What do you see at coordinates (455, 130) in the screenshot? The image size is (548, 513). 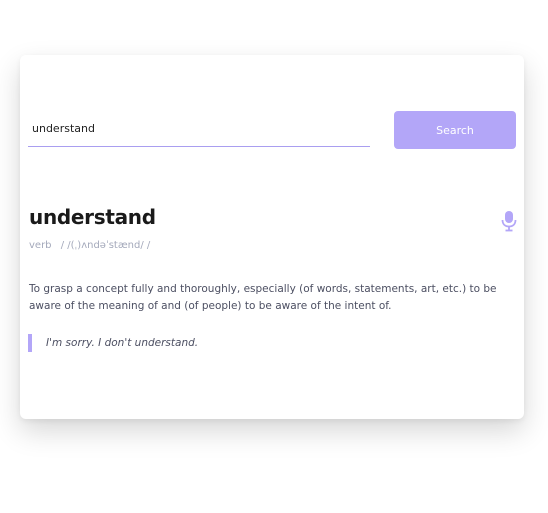 I see `search-button: Search` at bounding box center [455, 130].